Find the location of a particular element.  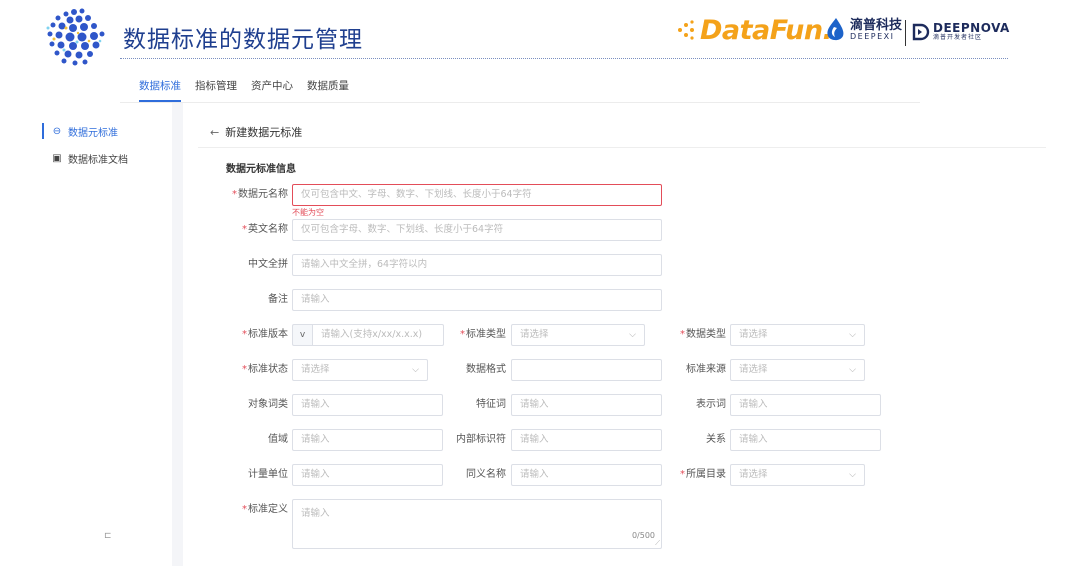

definition-textarea: 请输入 0/500 ⟋ is located at coordinates (477, 524).